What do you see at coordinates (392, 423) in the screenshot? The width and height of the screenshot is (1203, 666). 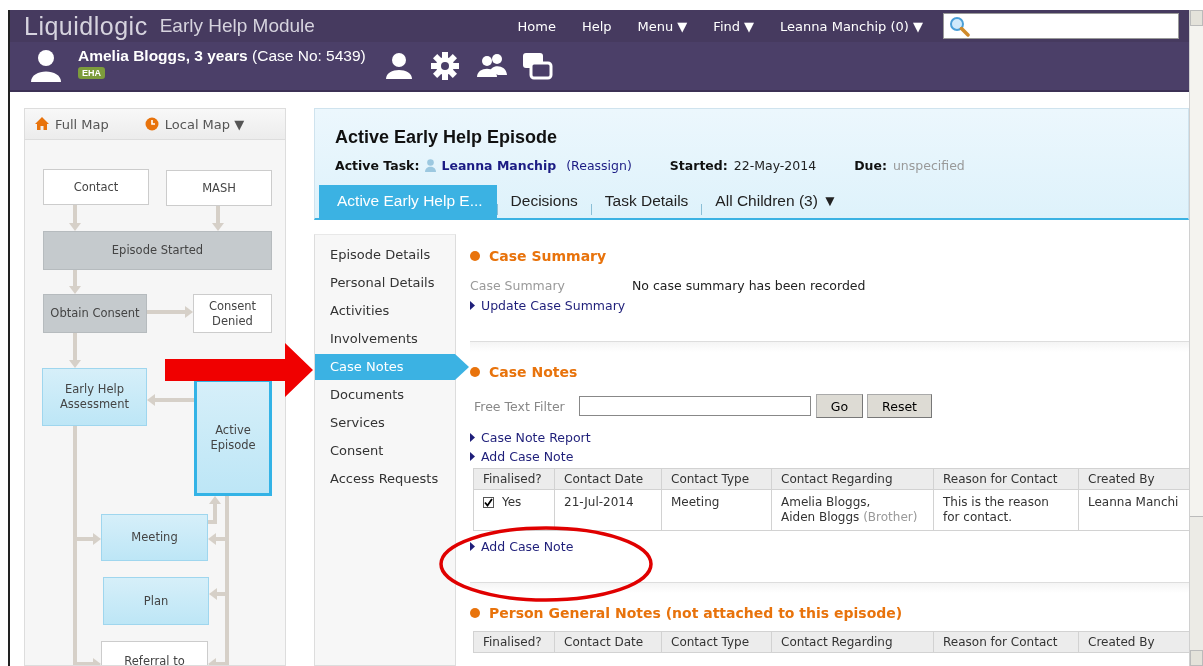 I see `nav-item: Services` at bounding box center [392, 423].